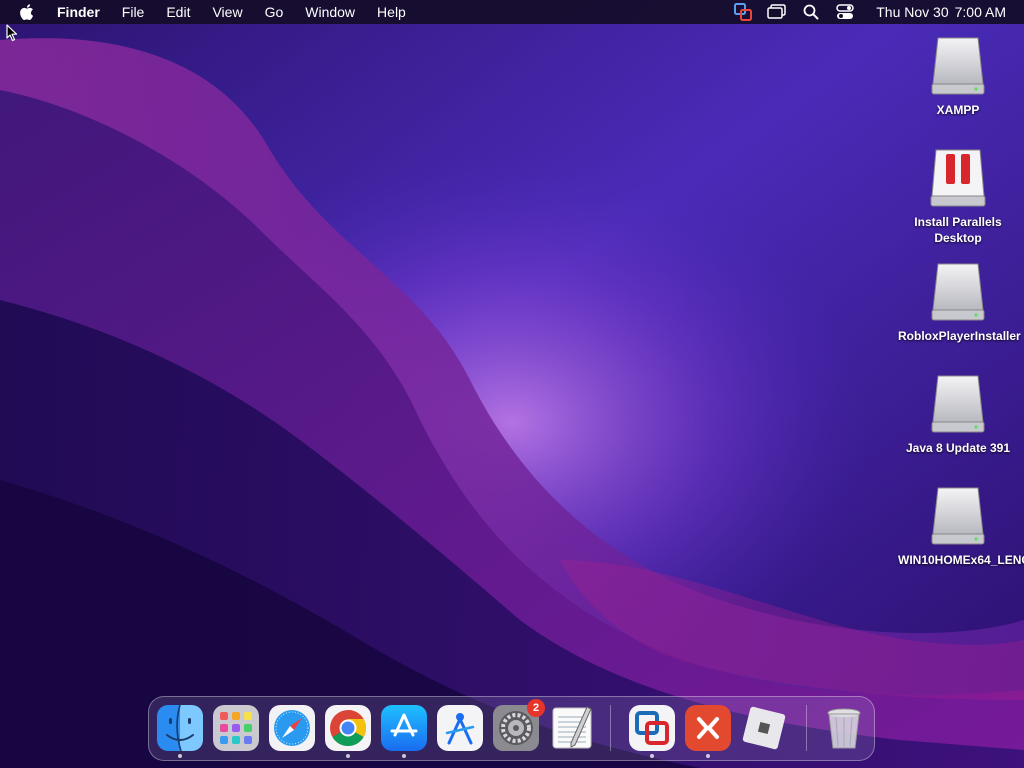 The width and height of the screenshot is (1024, 768). What do you see at coordinates (958, 230) in the screenshot?
I see `desktop-item-label: Install Parallels Desktop` at bounding box center [958, 230].